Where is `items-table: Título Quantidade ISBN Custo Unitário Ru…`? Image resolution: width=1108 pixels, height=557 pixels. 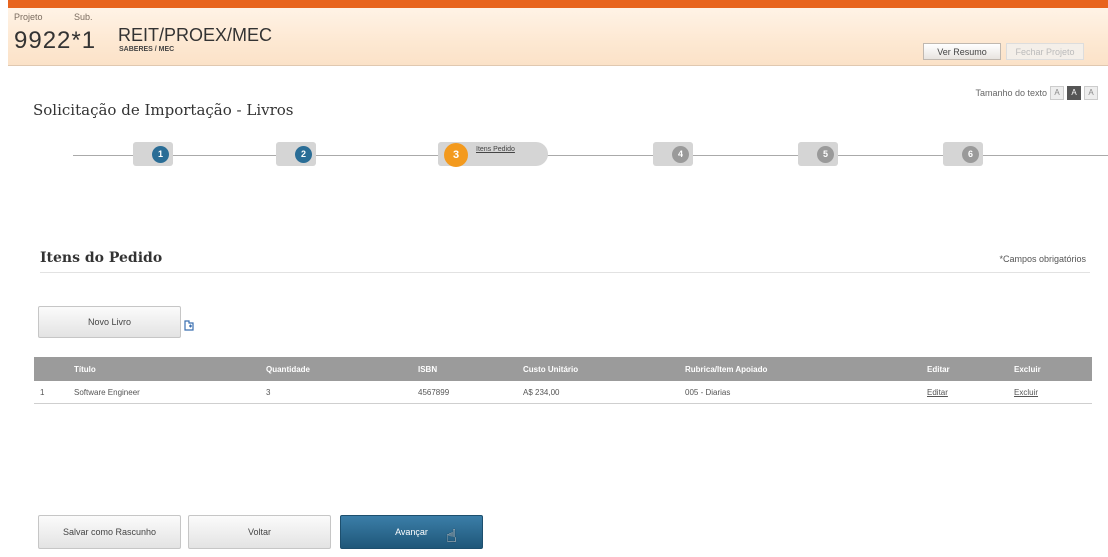
items-table: Título Quantidade ISBN Custo Unitário Ru… is located at coordinates (563, 380).